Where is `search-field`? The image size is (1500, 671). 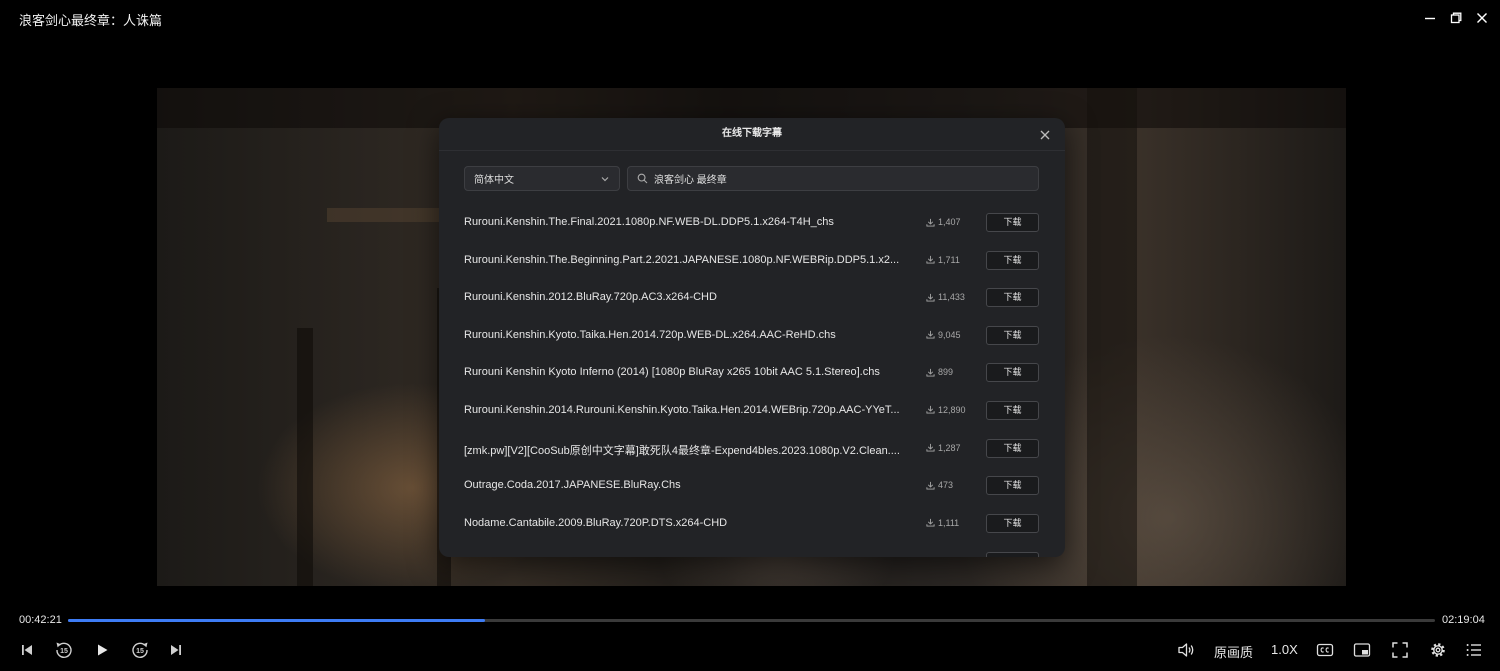
search-field is located at coordinates (833, 178).